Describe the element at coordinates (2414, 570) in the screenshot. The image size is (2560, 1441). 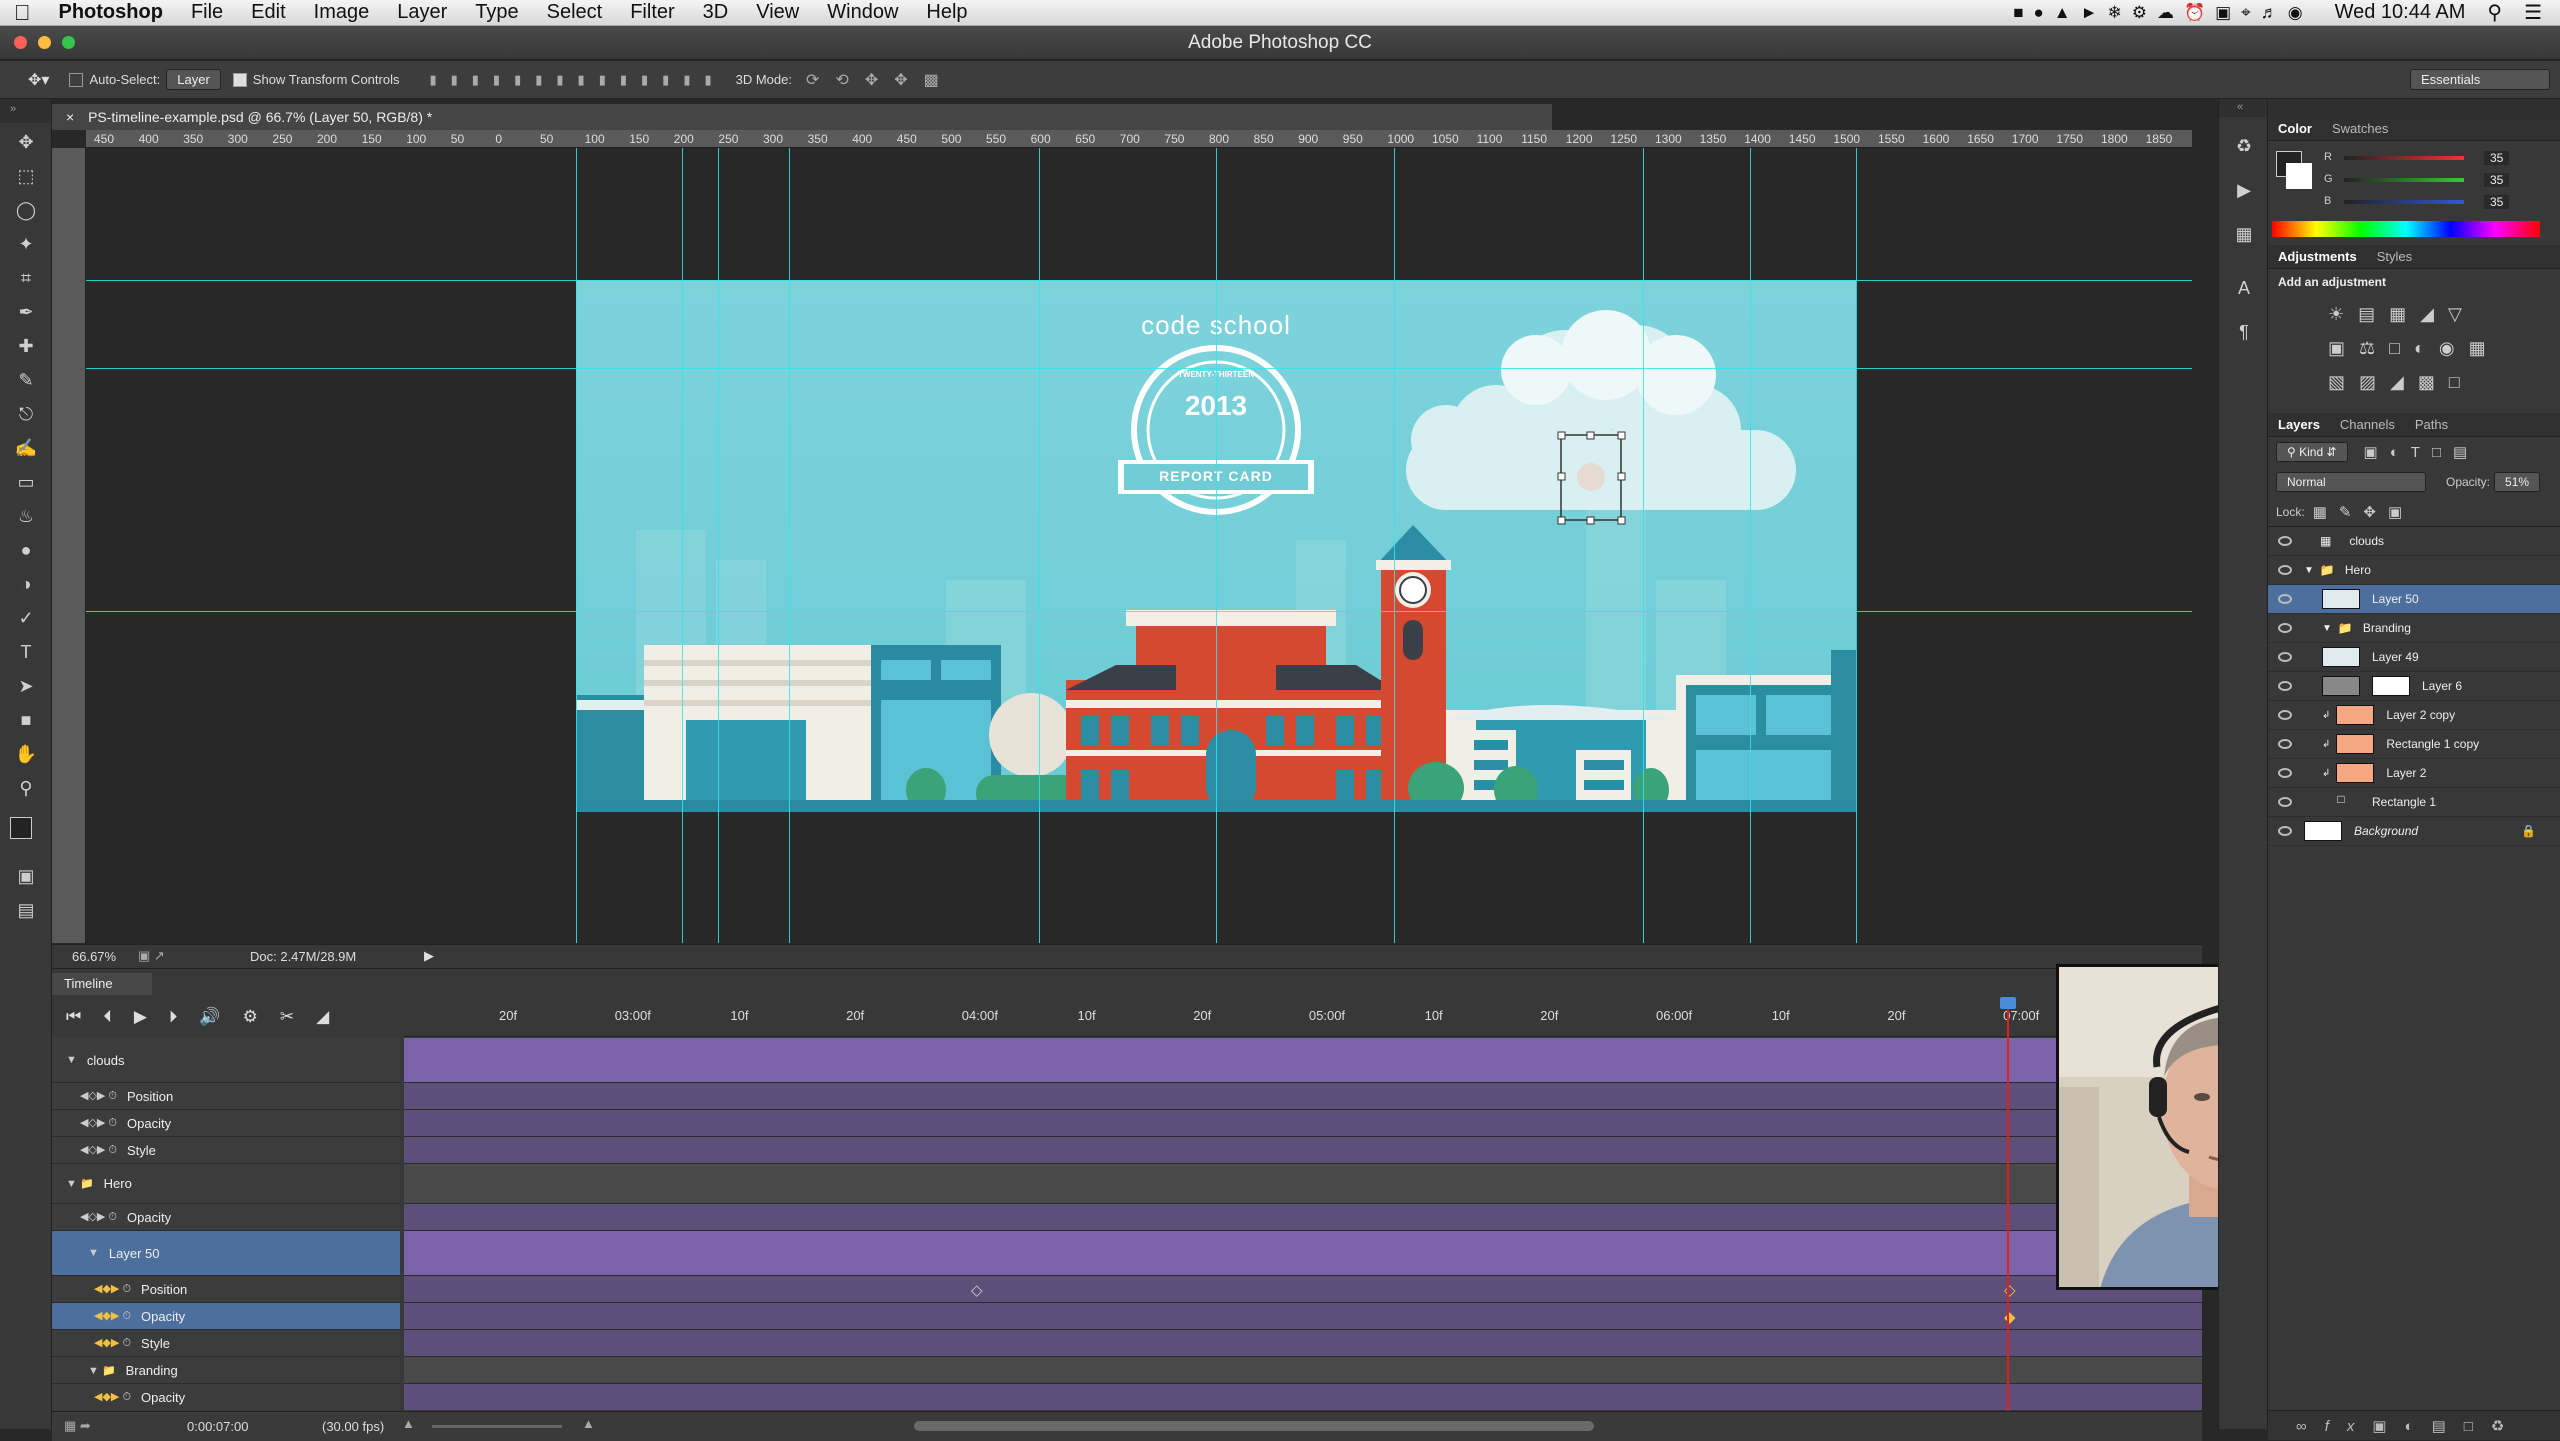
I see `layer-row-hero: ▼ 📁 Hero` at that location.